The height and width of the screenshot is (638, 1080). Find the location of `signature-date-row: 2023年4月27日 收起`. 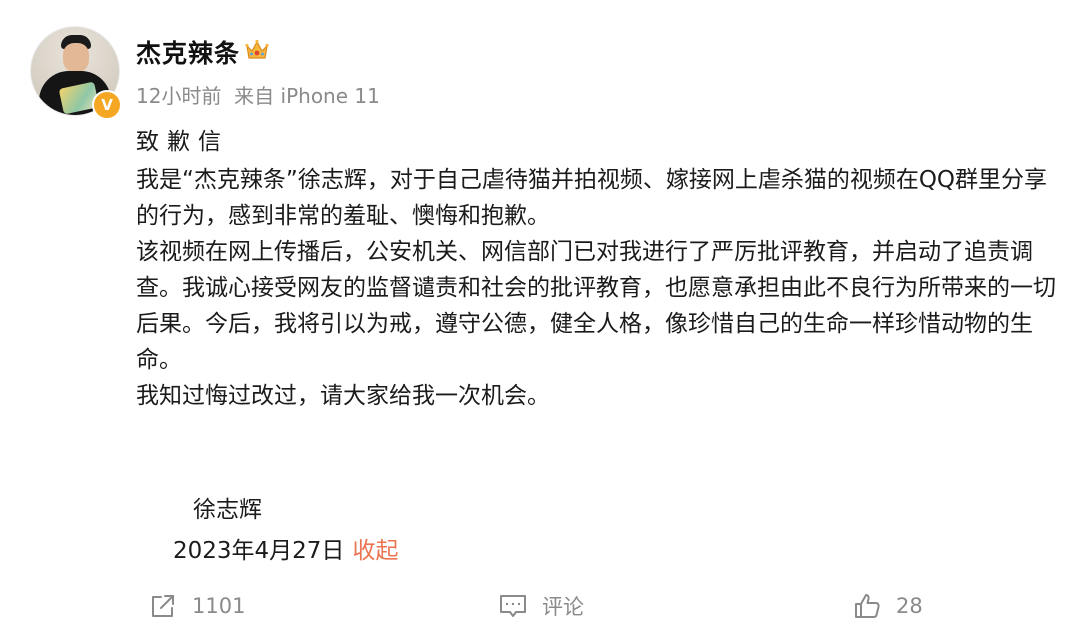

signature-date-row: 2023年4月27日 收起 is located at coordinates (285, 551).